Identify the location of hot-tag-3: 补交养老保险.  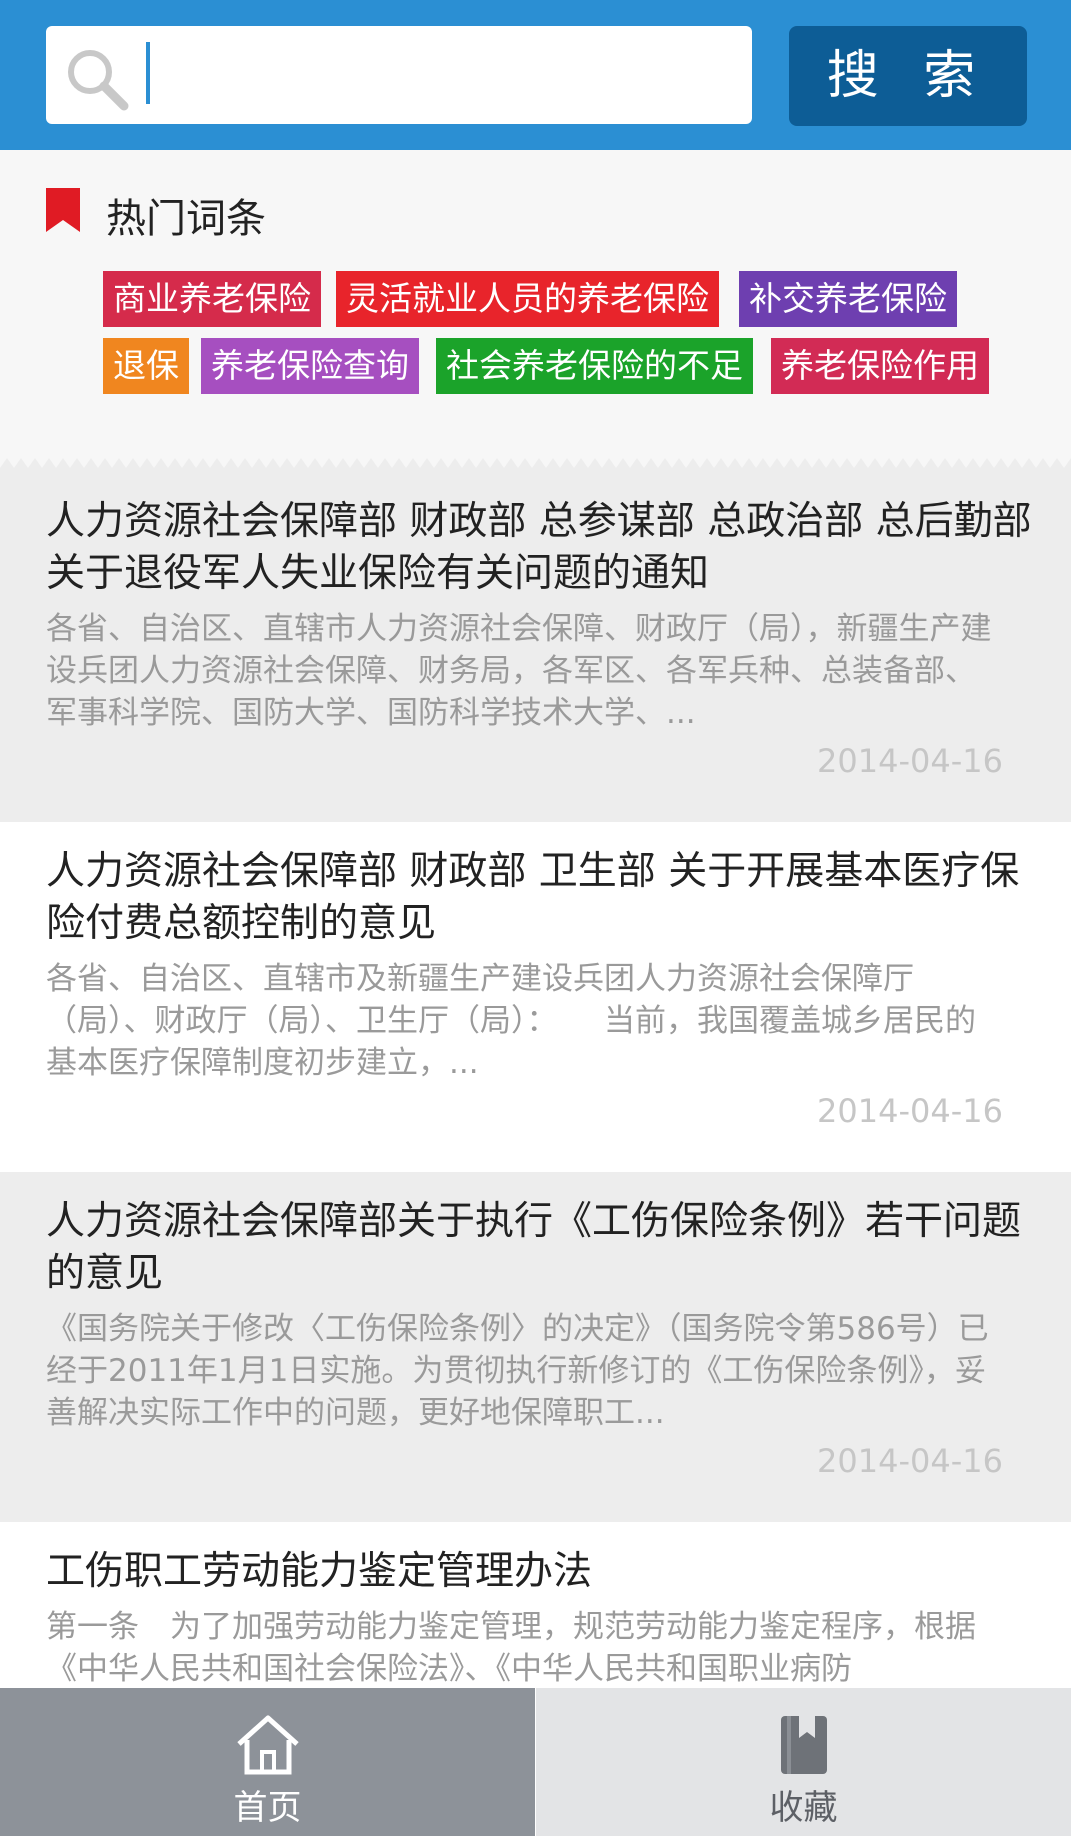
(848, 299).